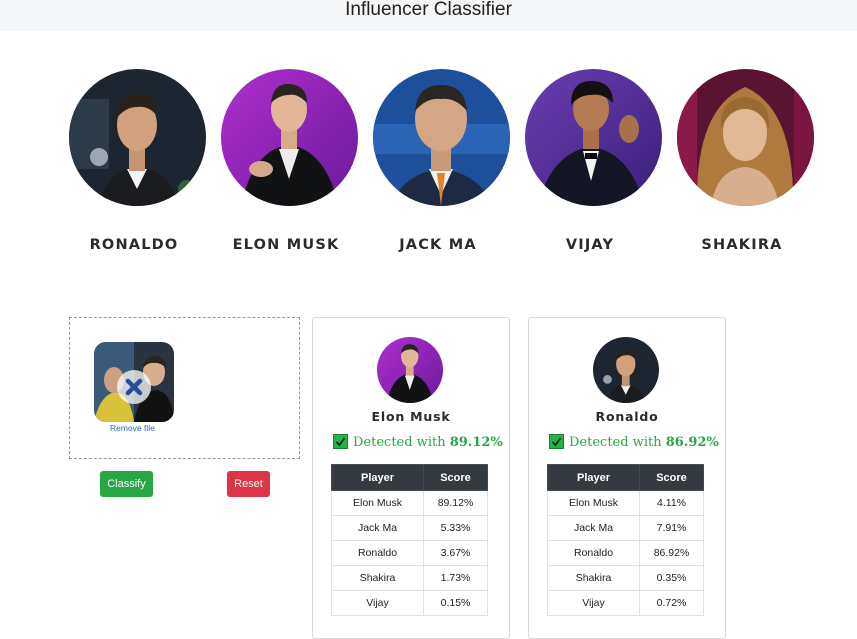 This screenshot has width=857, height=639. Describe the element at coordinates (671, 603) in the screenshot. I see `score-cell: 0.72%` at that location.